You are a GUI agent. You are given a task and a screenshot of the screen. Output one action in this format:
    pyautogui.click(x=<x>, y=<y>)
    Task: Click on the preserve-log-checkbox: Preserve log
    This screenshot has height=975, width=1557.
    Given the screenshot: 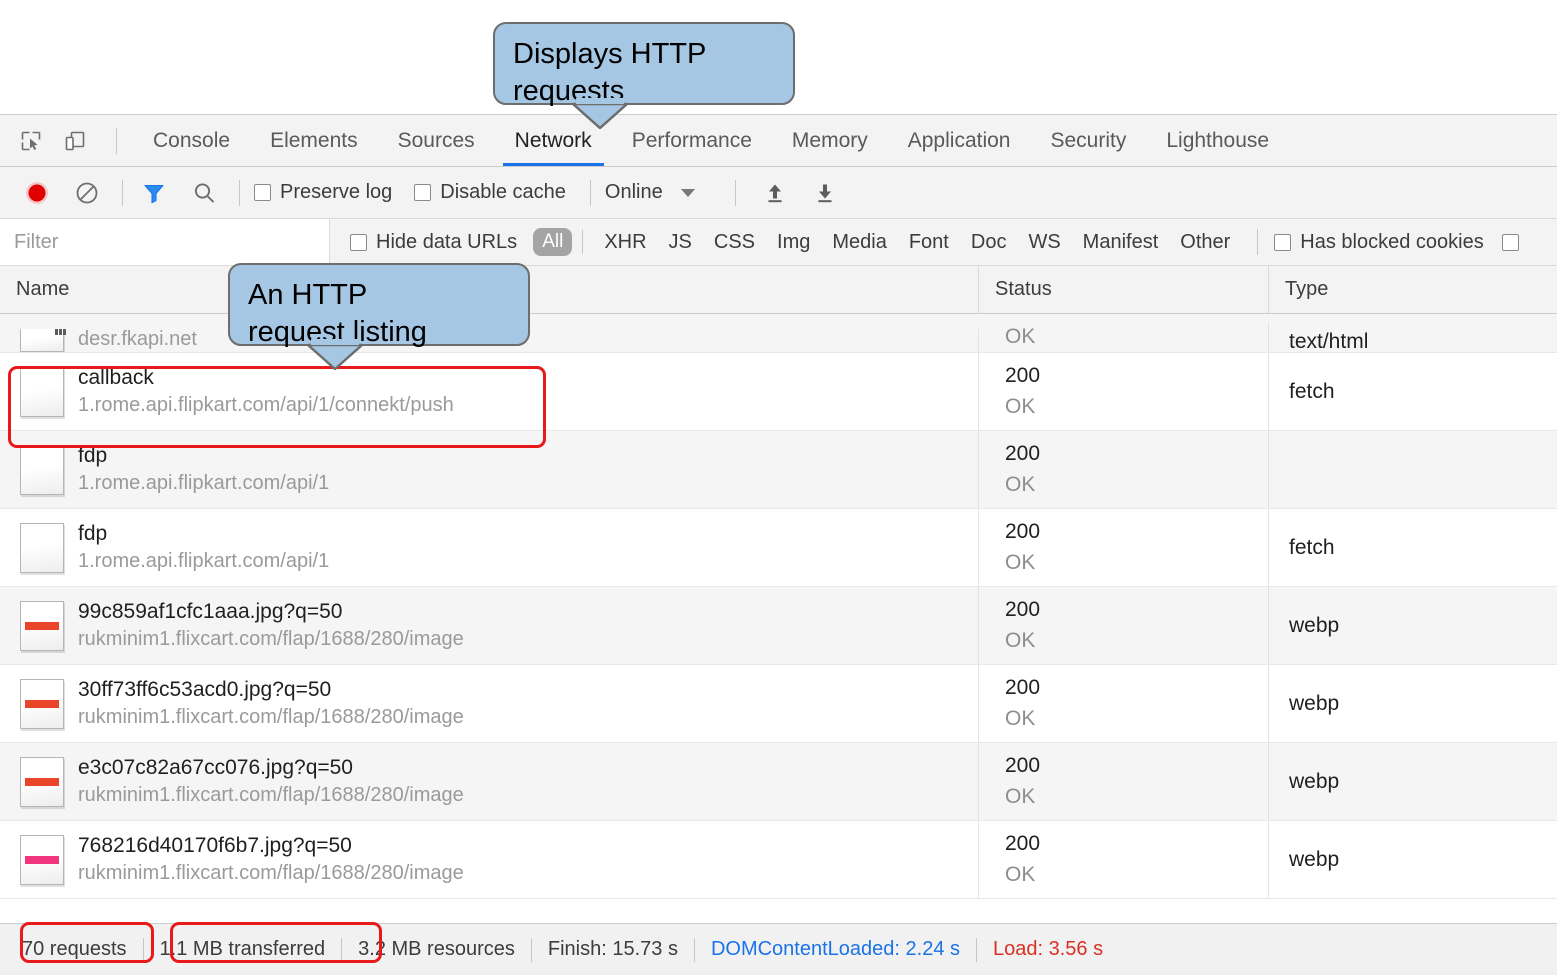 What is the action you would take?
    pyautogui.click(x=323, y=192)
    